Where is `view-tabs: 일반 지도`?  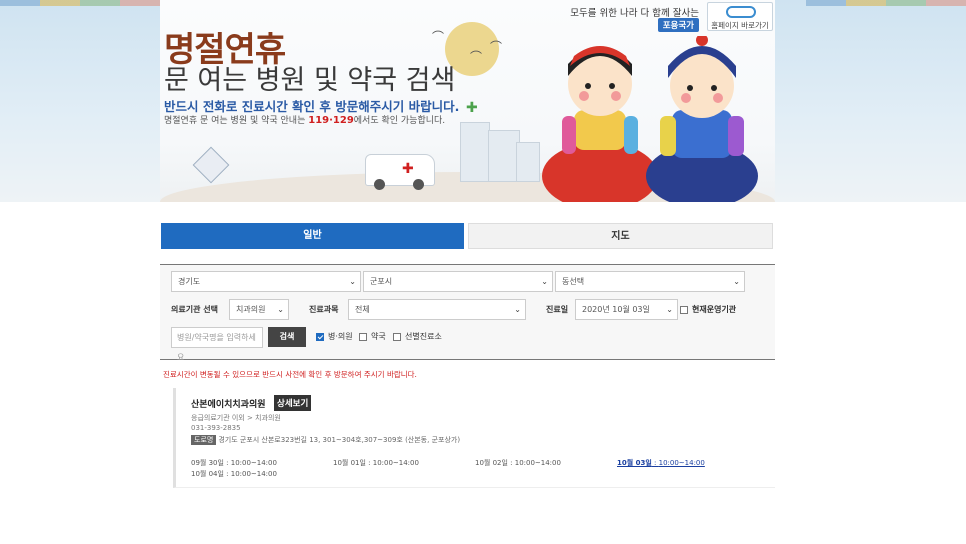 view-tabs: 일반 지도 is located at coordinates (467, 236).